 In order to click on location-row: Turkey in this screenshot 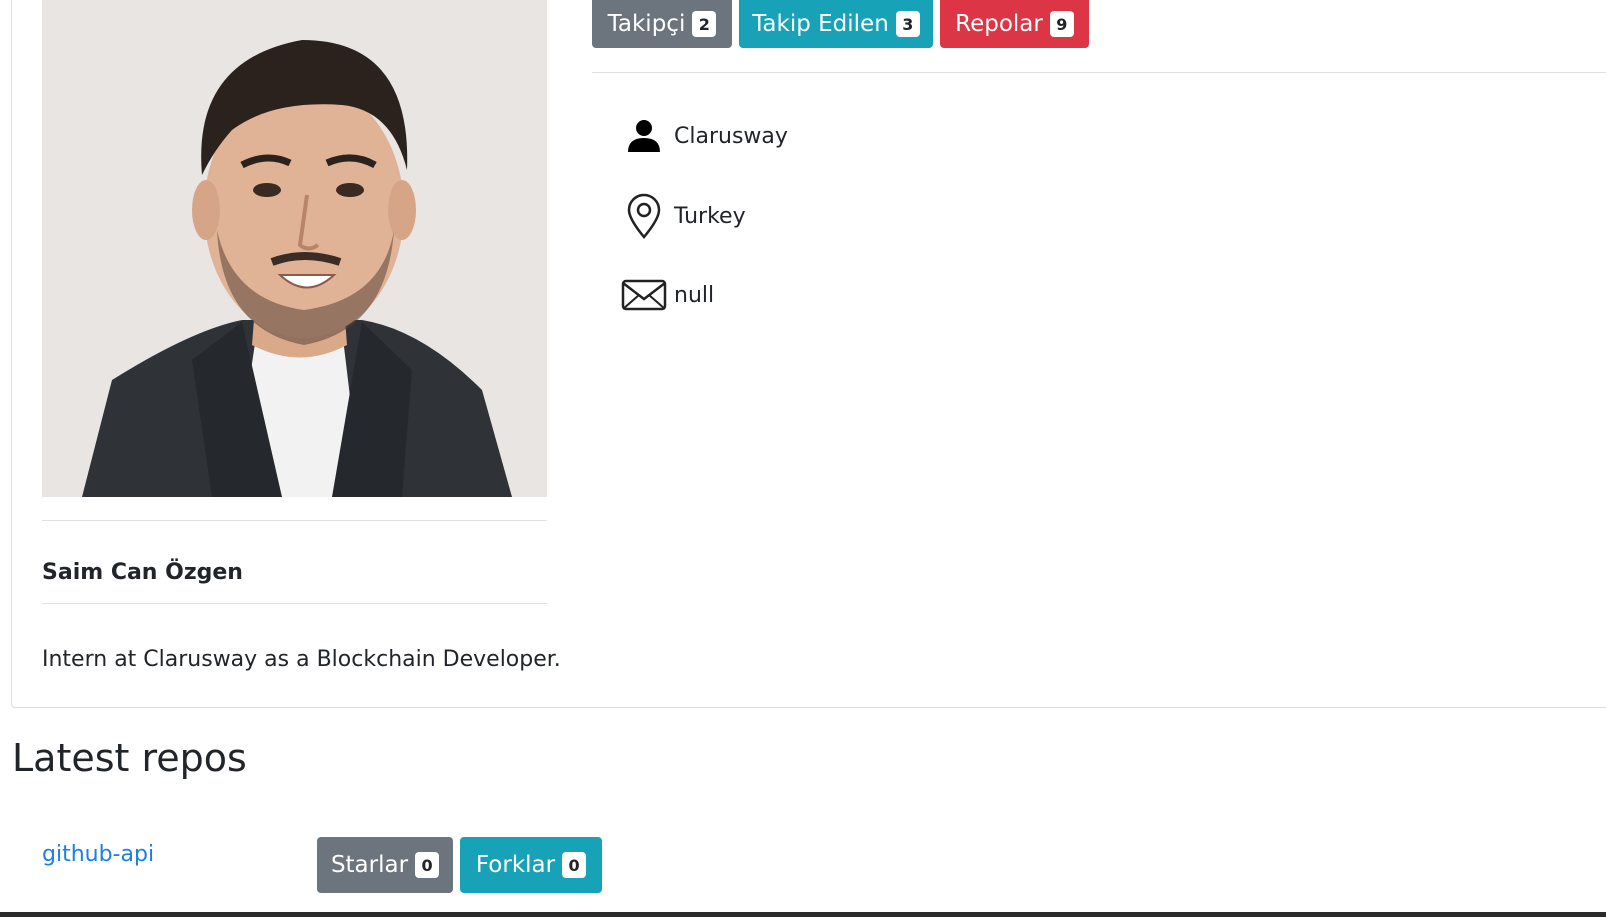, I will do `click(683, 216)`.